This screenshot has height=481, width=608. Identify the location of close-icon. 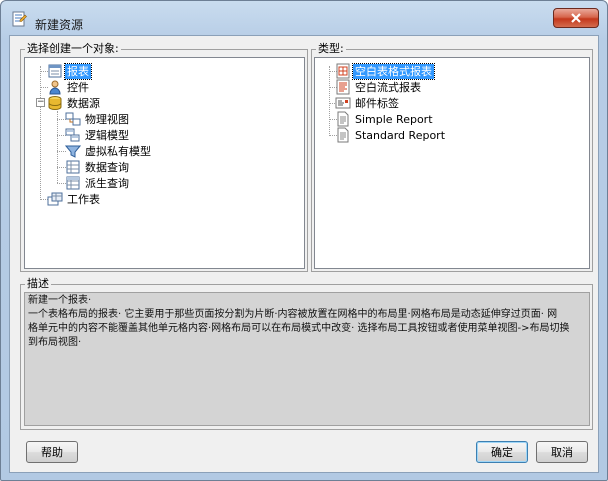
(576, 18).